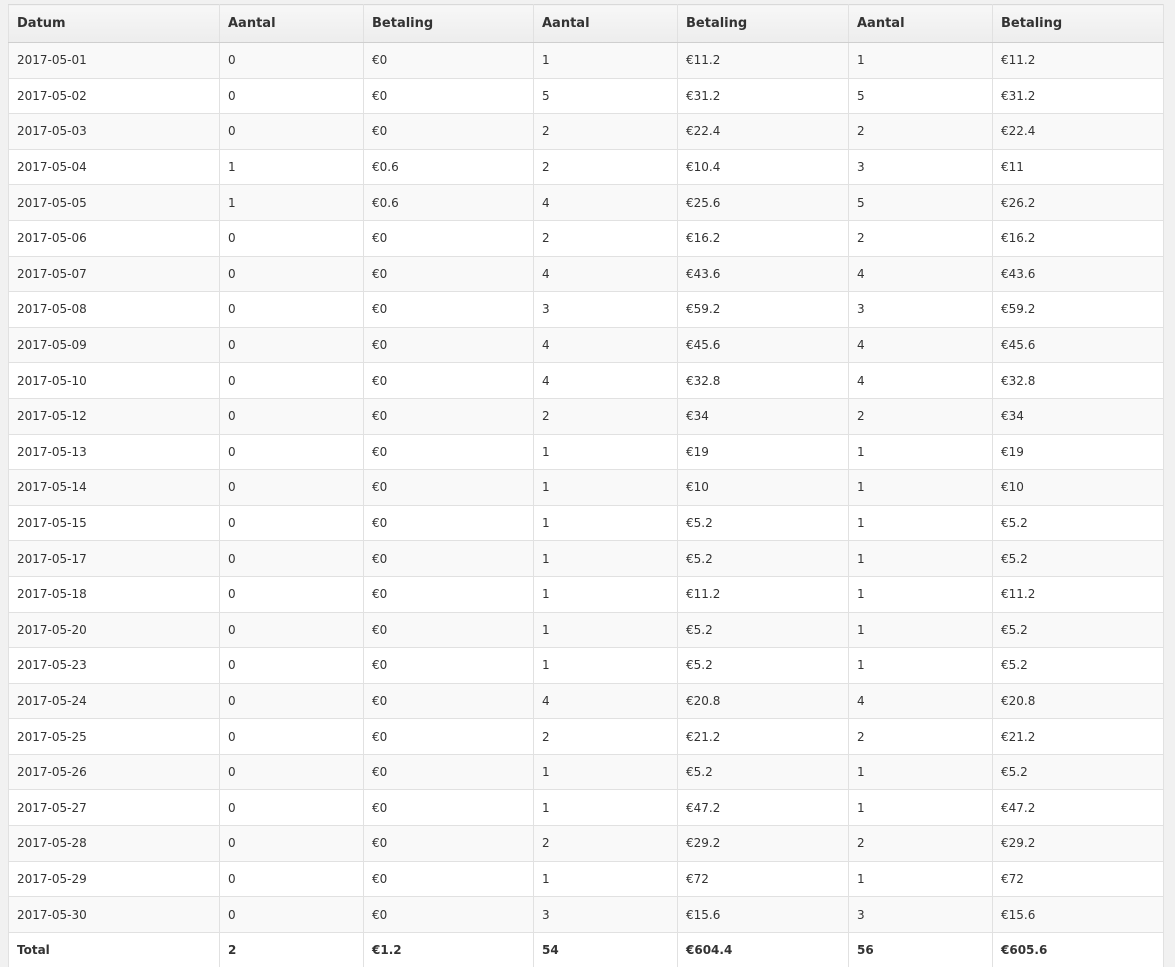 This screenshot has width=1175, height=967. I want to click on total-cell: 56, so click(920, 949).